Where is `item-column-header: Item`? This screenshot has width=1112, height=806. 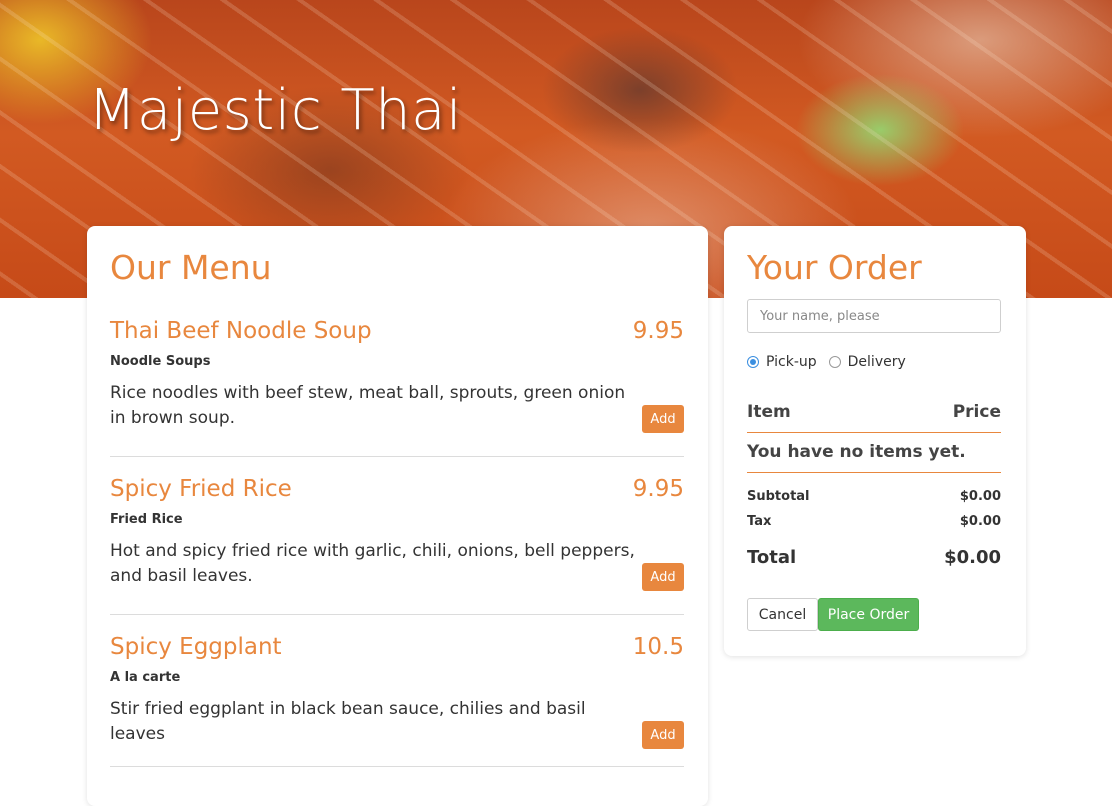
item-column-header: Item is located at coordinates (769, 412).